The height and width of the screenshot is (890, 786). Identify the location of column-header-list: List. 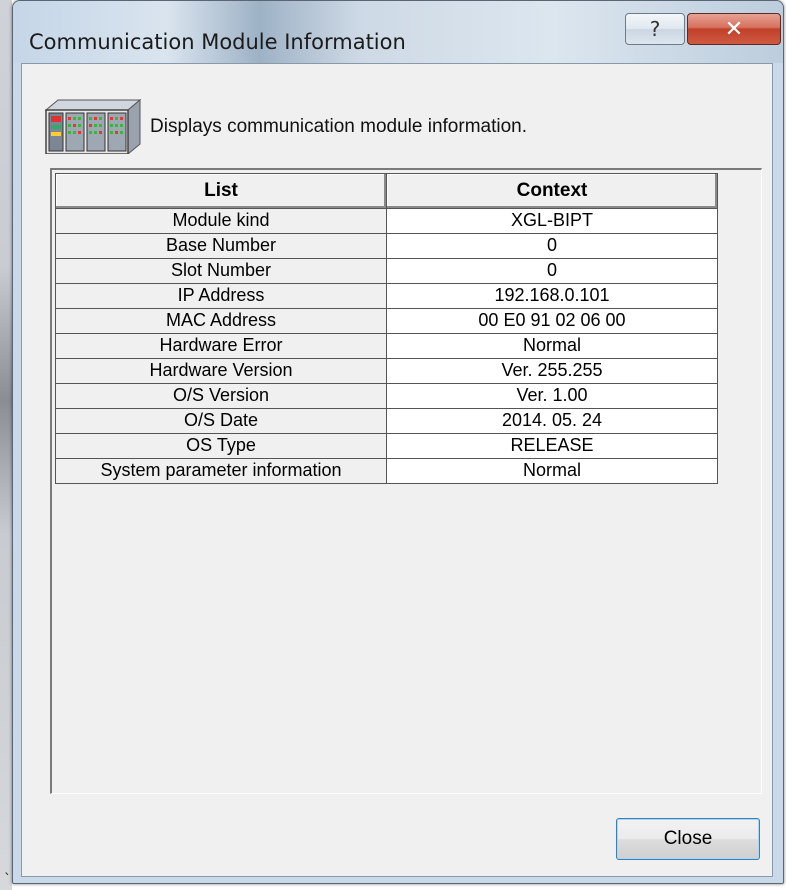
(221, 191).